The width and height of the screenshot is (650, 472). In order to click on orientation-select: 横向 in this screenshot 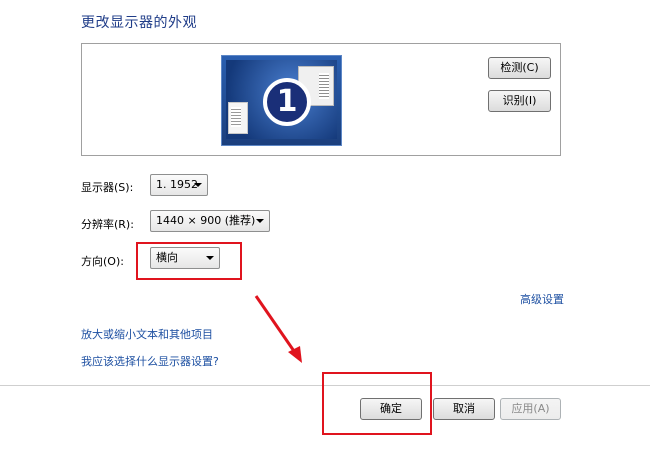, I will do `click(185, 258)`.